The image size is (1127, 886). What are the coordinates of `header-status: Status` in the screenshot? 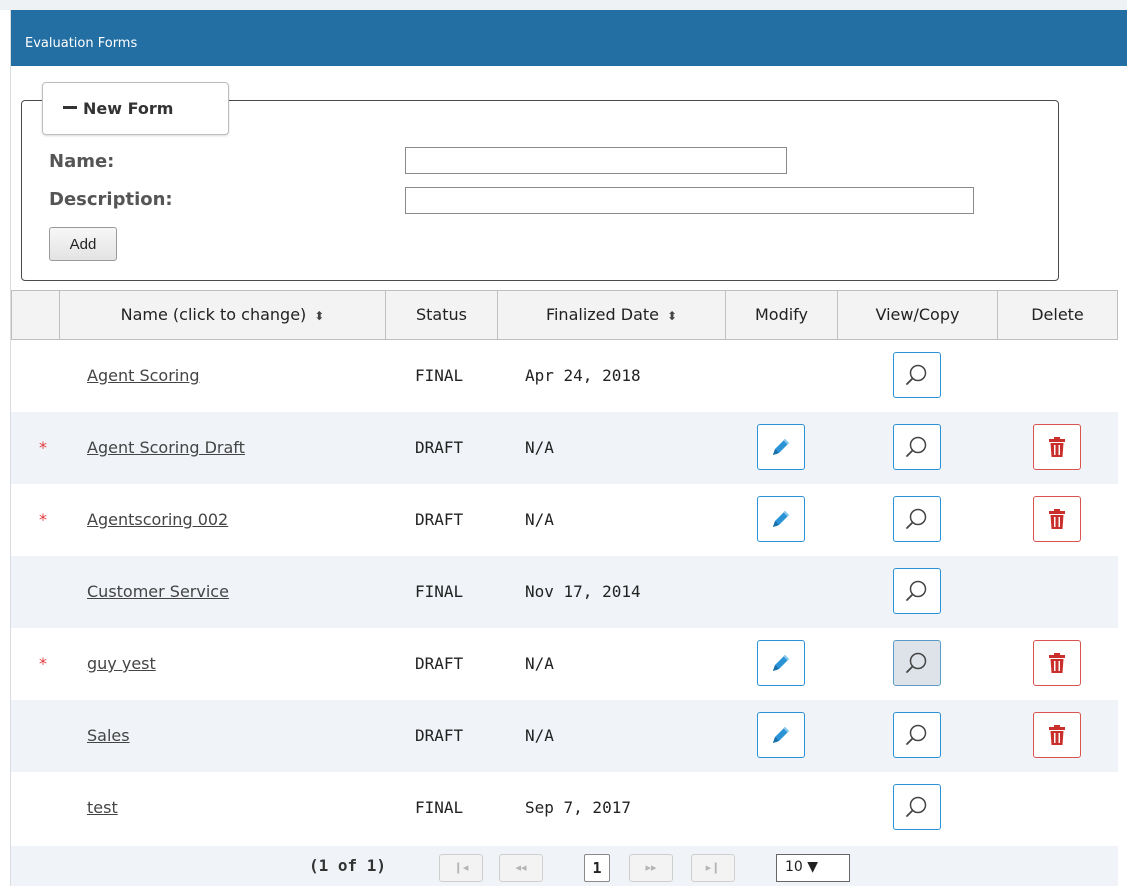 It's located at (442, 315).